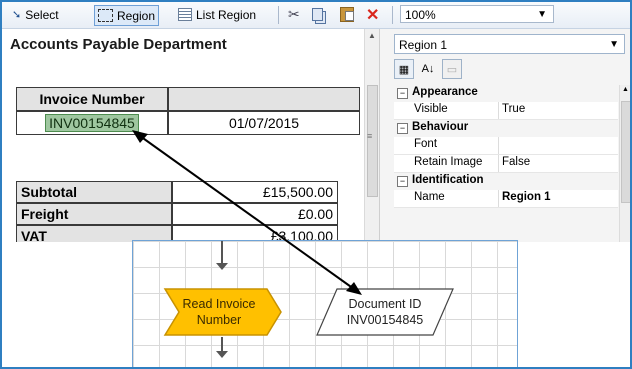 This screenshot has height=369, width=632. I want to click on category-label: Identification, so click(448, 180).